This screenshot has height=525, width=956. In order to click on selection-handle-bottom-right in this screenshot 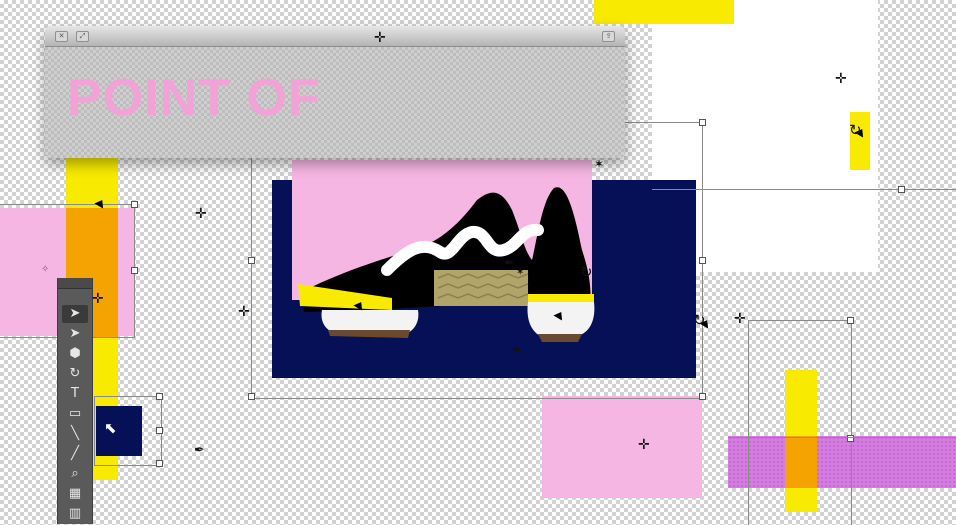, I will do `click(702, 396)`.